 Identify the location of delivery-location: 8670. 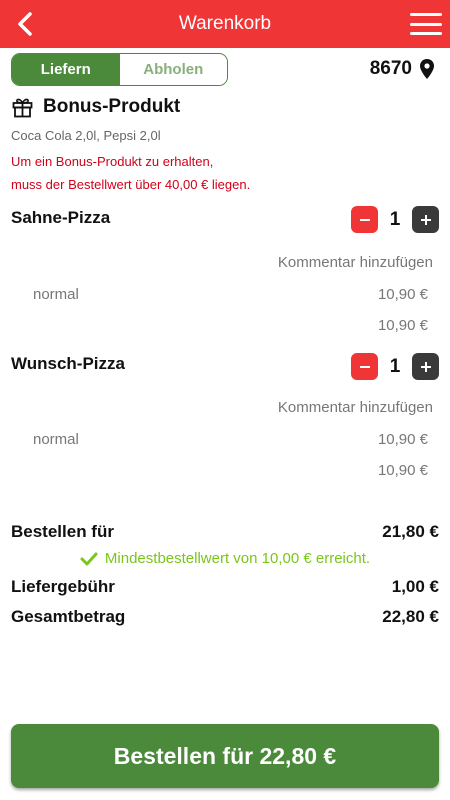
(402, 69).